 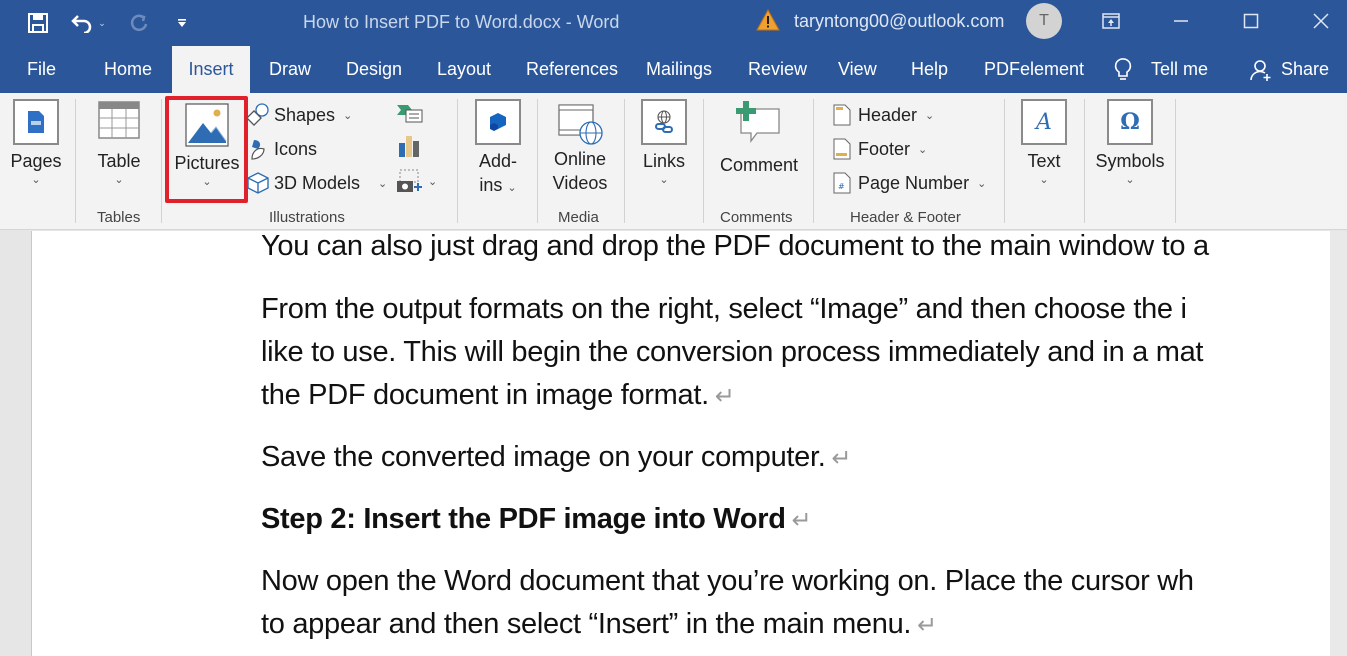 What do you see at coordinates (1111, 21) in the screenshot?
I see `ribbon-display-options-button` at bounding box center [1111, 21].